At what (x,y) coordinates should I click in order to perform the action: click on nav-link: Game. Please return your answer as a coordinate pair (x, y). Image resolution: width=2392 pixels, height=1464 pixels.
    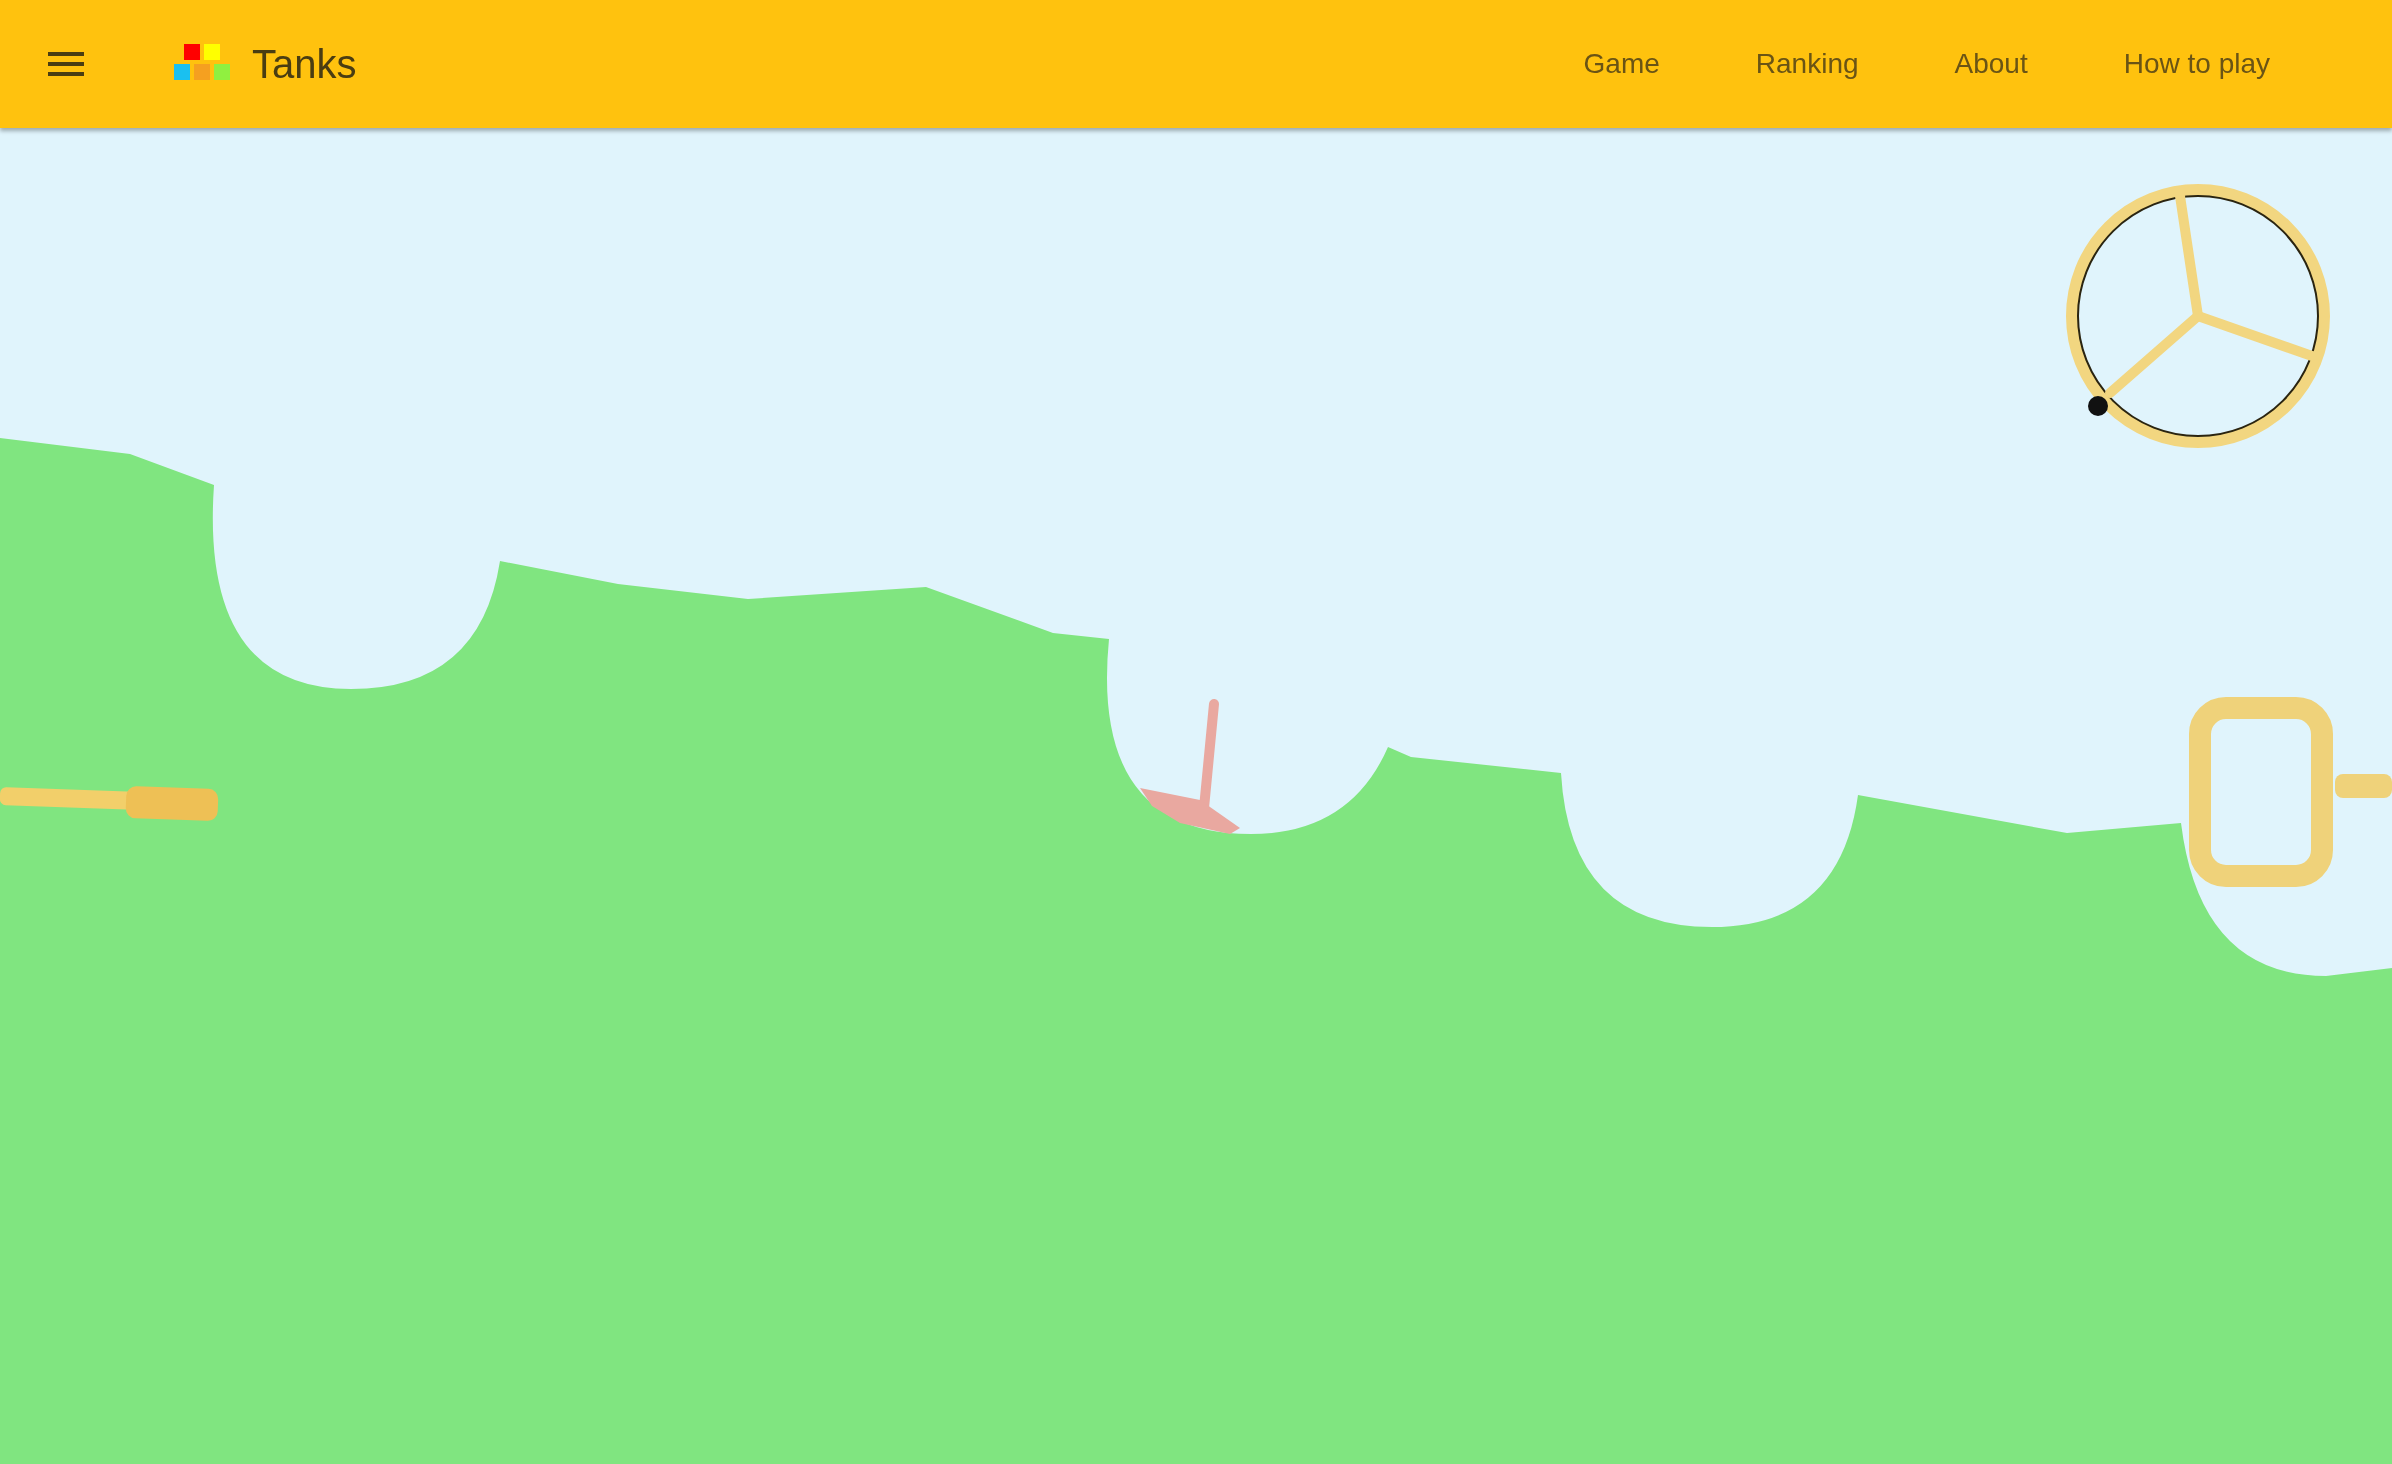
    Looking at the image, I should click on (1621, 64).